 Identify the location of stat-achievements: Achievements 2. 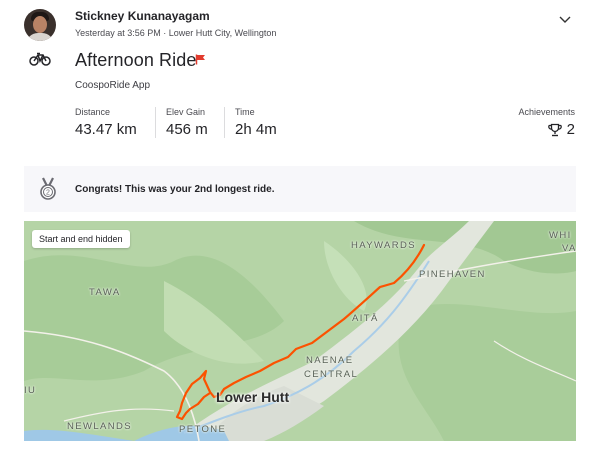
(546, 122).